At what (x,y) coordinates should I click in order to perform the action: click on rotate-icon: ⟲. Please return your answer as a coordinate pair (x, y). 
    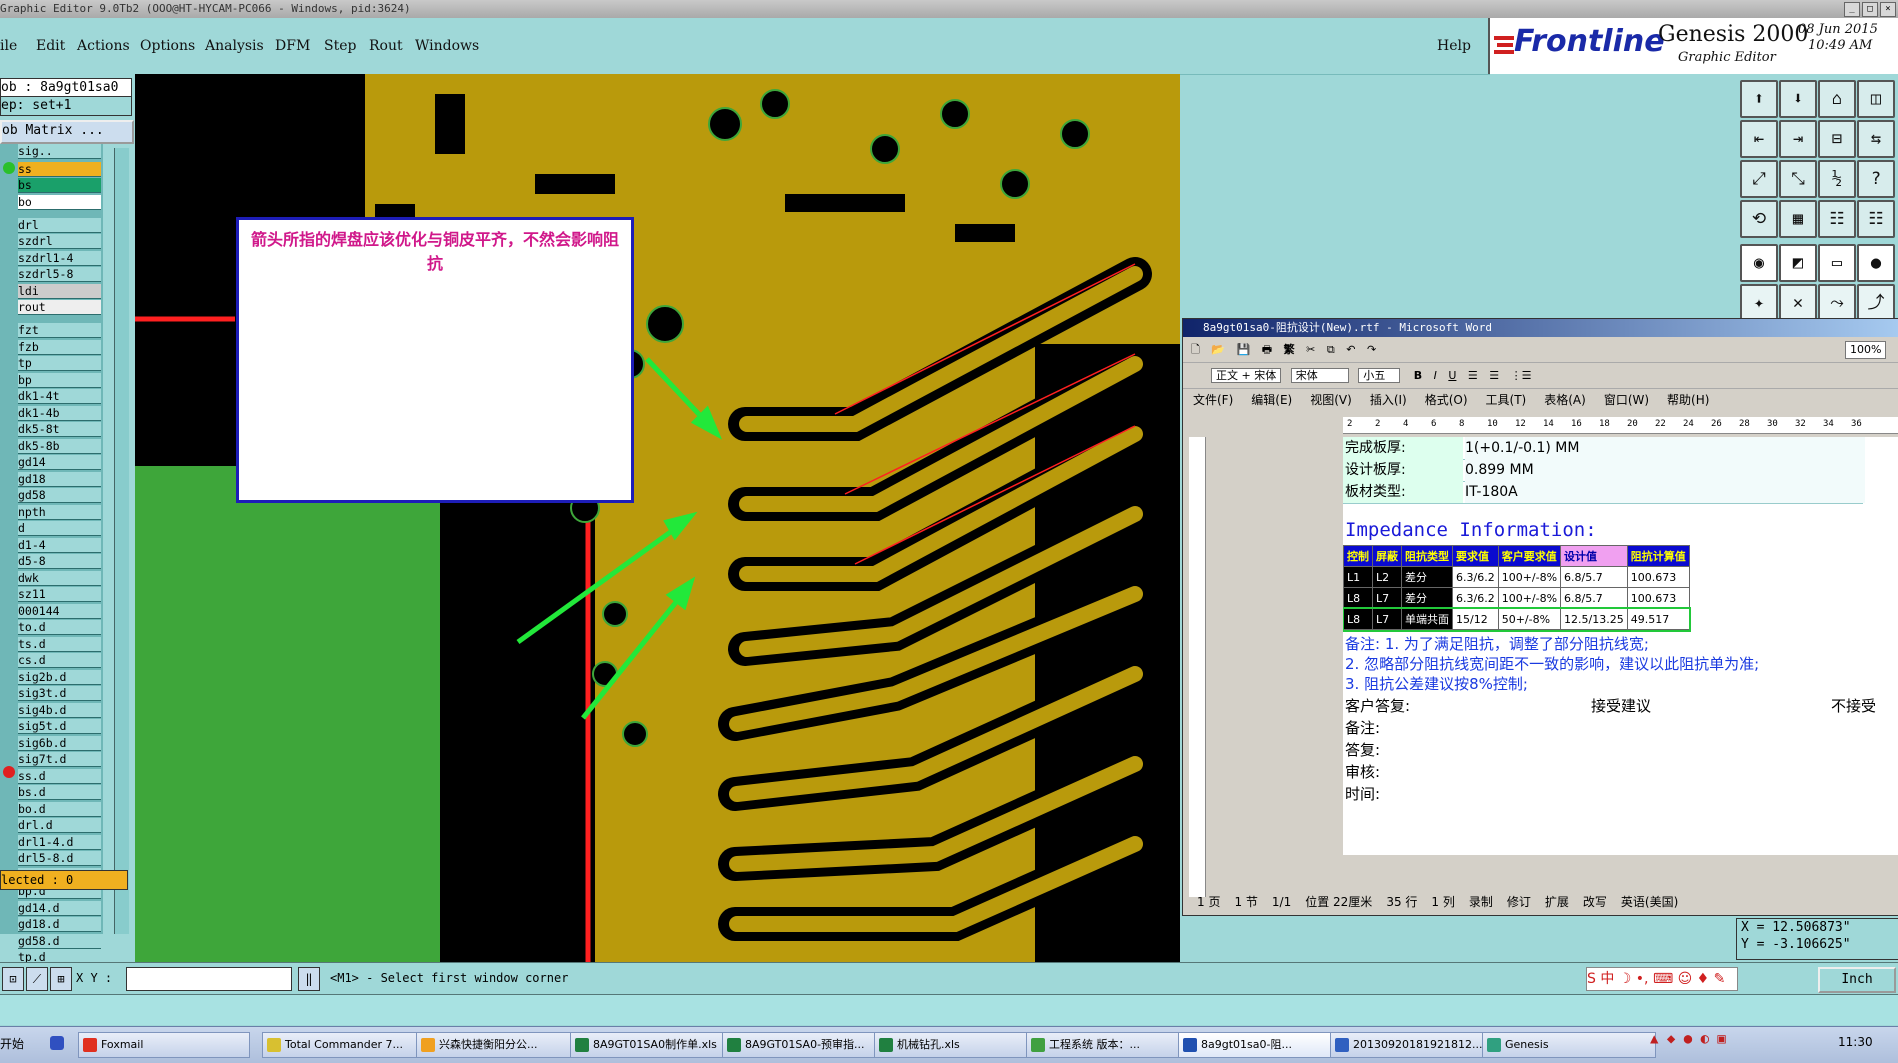
    Looking at the image, I should click on (1759, 219).